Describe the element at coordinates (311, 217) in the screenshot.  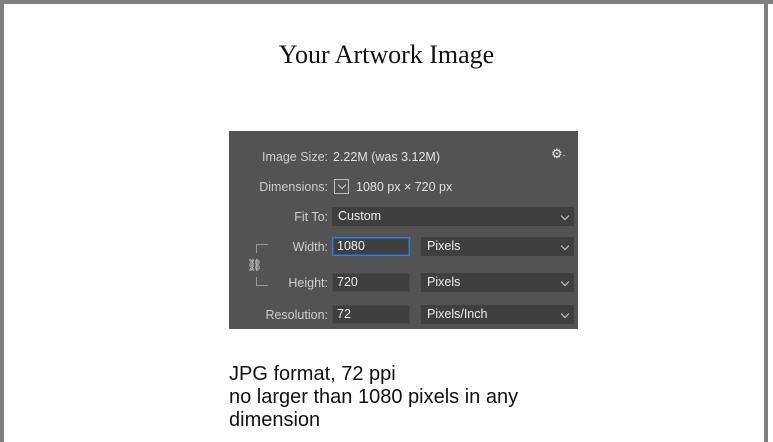
I see `fit-to-label: Fit To:` at that location.